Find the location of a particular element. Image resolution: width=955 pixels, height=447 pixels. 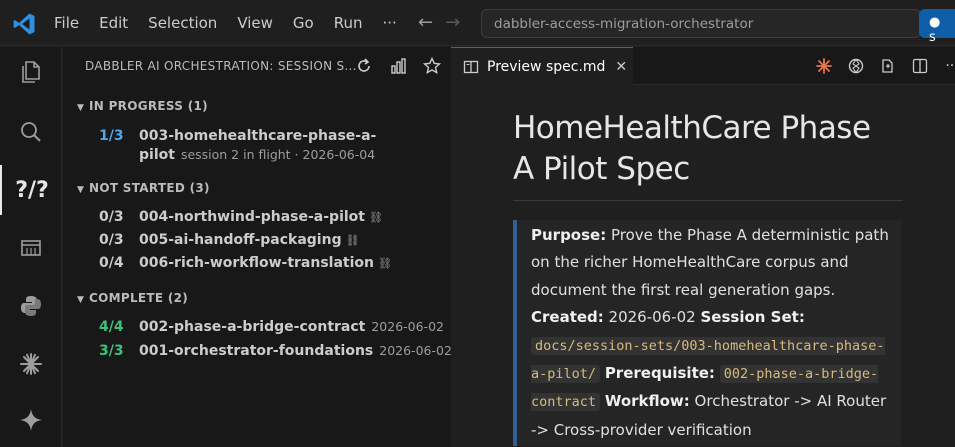

navigation-arrows: ← → is located at coordinates (439, 22).